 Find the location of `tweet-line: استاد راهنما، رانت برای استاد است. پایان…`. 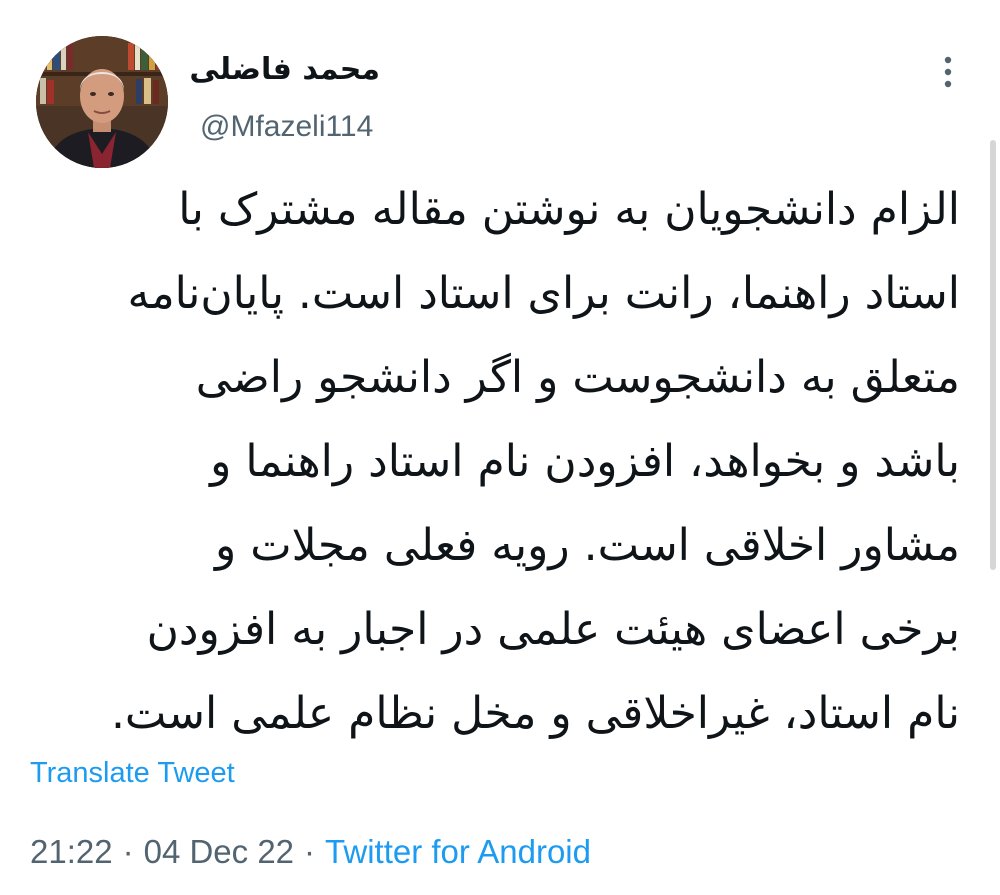

tweet-line: استاد راهنما، رانت برای استاد است. پایان… is located at coordinates (543, 293).